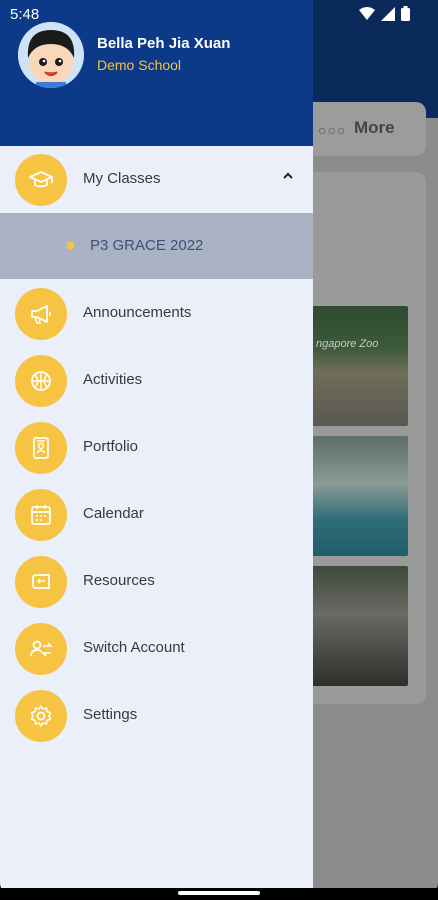  I want to click on menu-item-activities: Activities, so click(156, 381).